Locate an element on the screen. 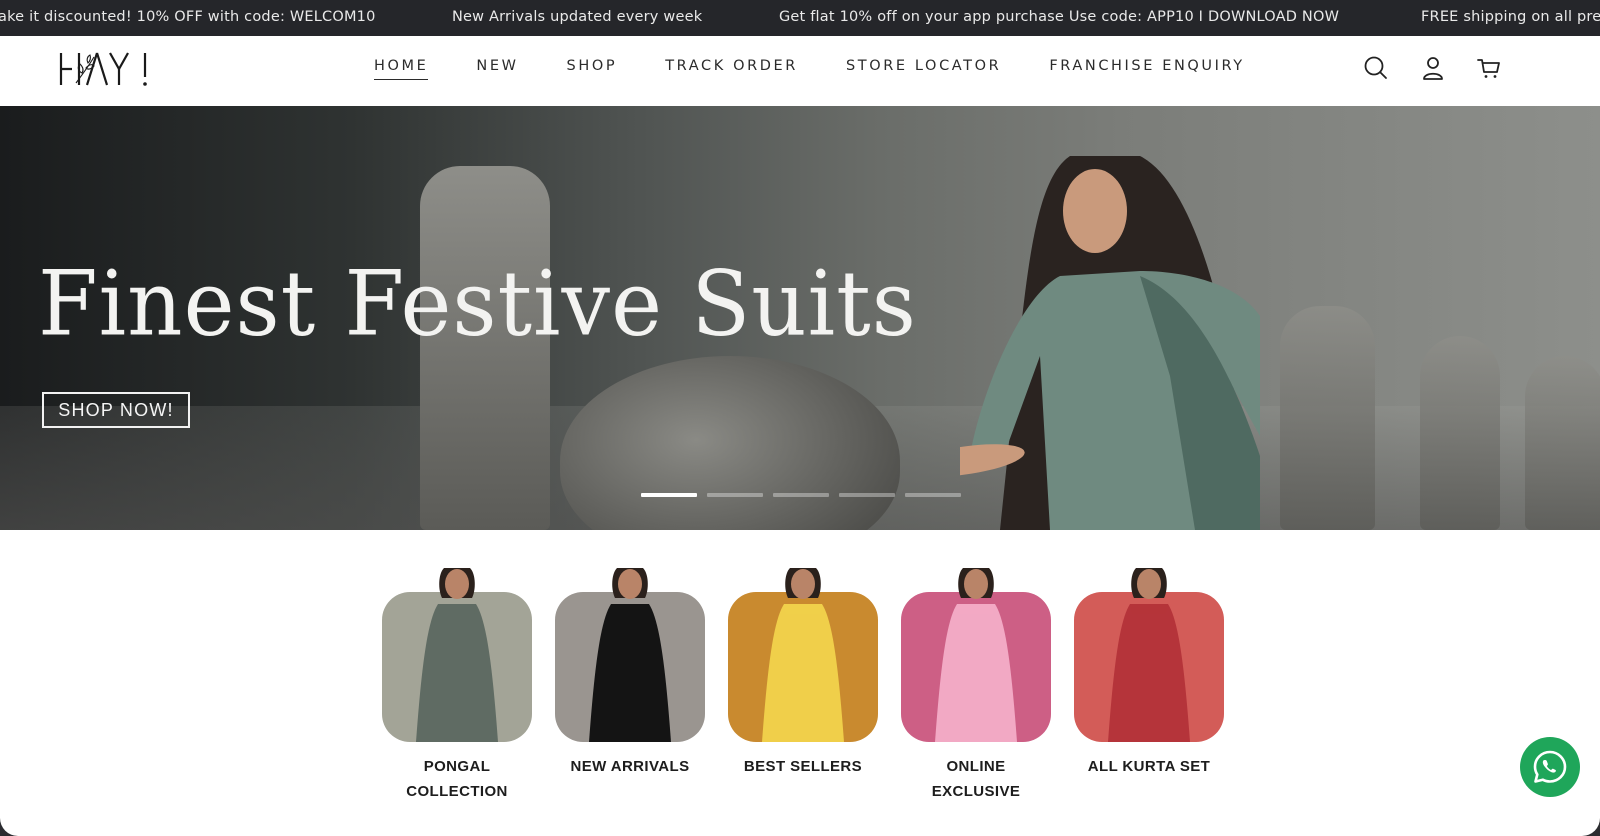 The height and width of the screenshot is (836, 1600). category-card: NEW ARRIVALS is located at coordinates (630, 686).